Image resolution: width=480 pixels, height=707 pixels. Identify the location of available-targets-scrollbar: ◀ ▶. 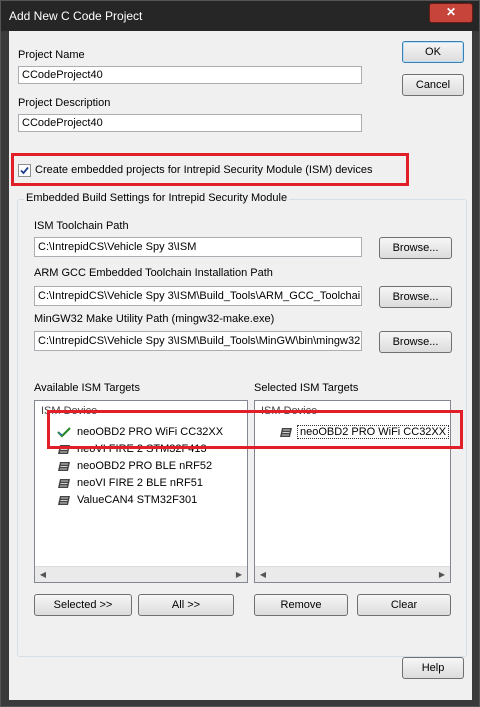
(141, 574).